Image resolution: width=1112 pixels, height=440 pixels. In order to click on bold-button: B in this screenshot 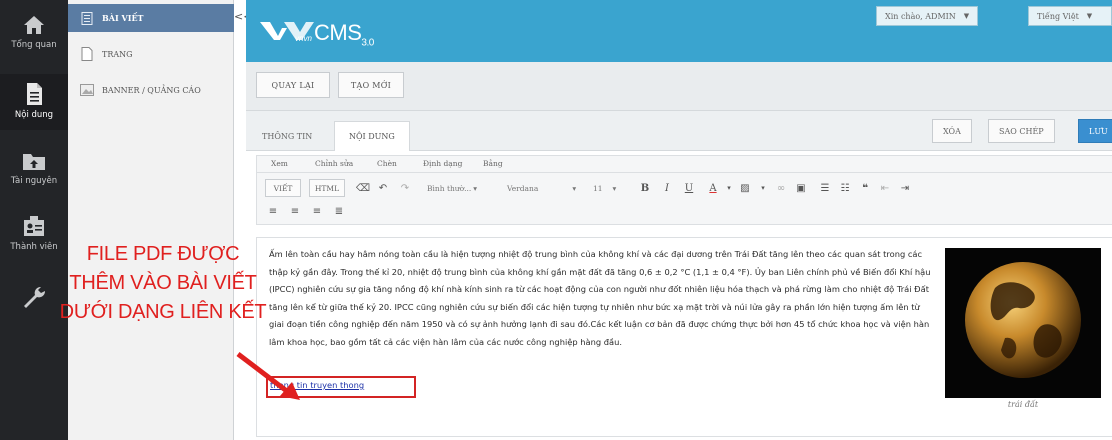, I will do `click(645, 188)`.